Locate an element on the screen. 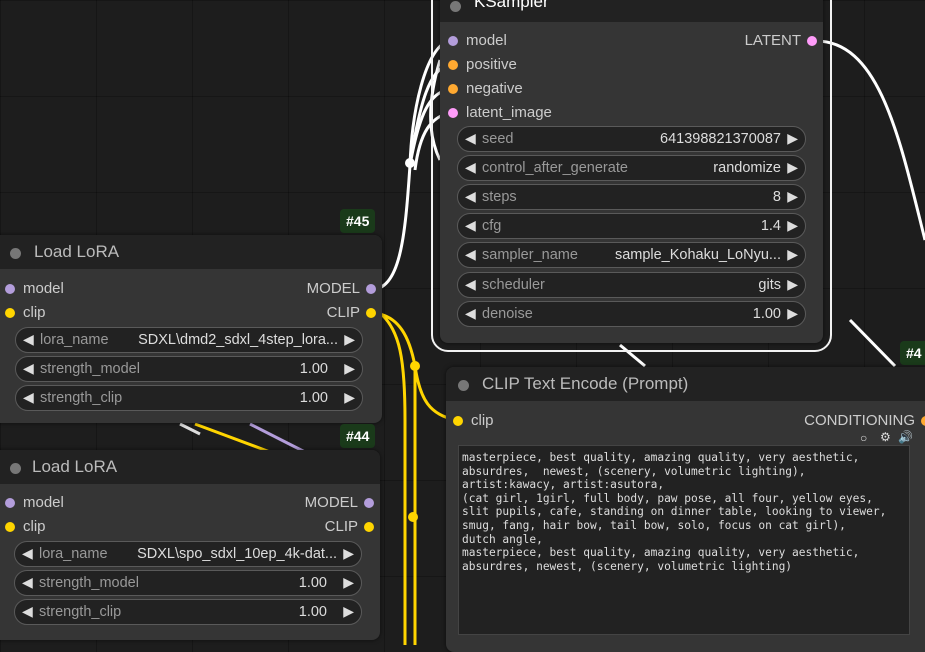  widget-value: randomize is located at coordinates (747, 168).